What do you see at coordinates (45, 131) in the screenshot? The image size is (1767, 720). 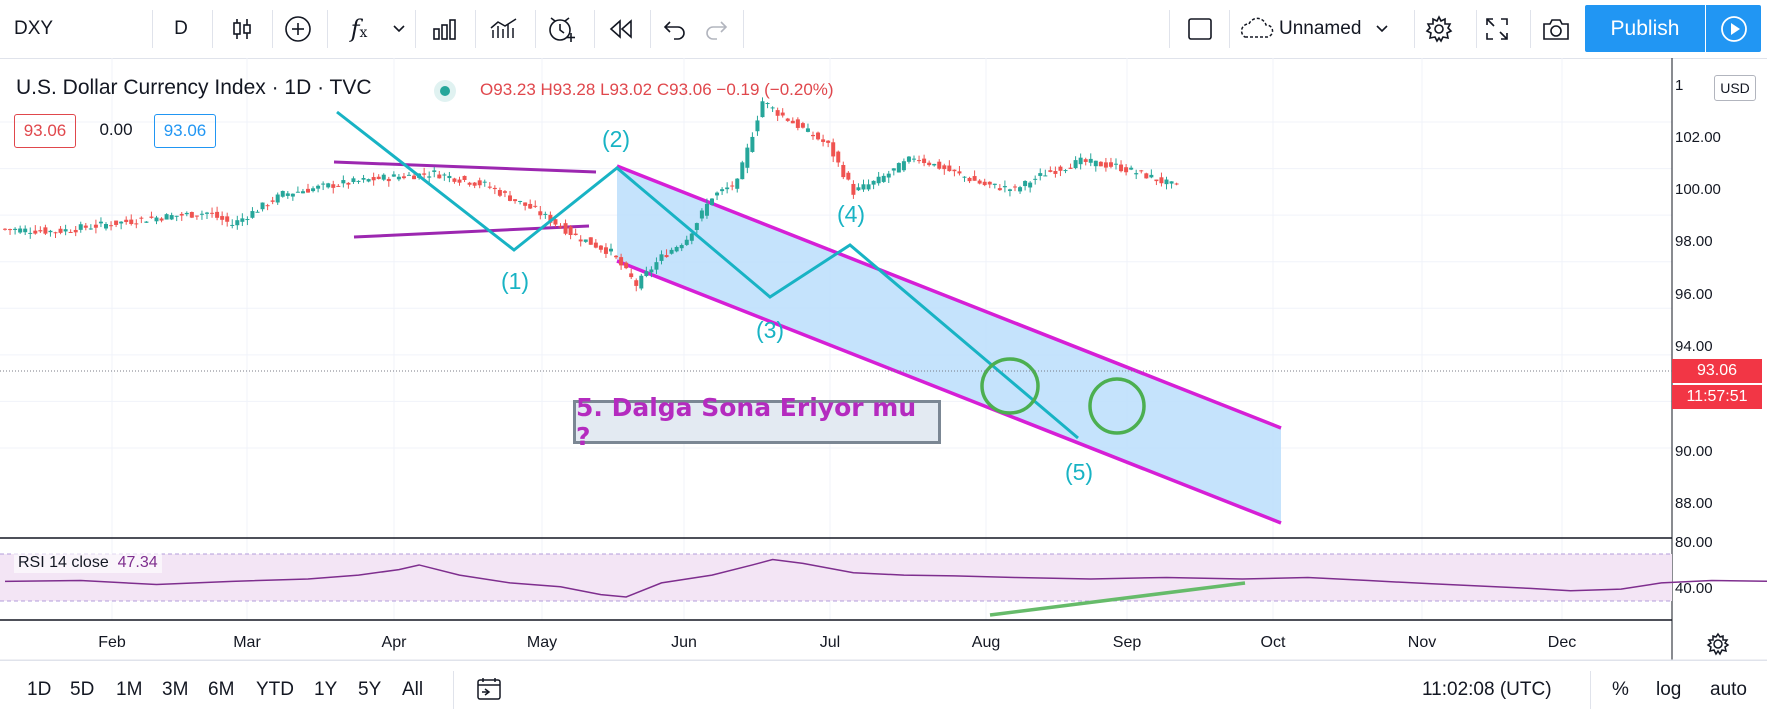 I see `bid-badge: 93.06` at bounding box center [45, 131].